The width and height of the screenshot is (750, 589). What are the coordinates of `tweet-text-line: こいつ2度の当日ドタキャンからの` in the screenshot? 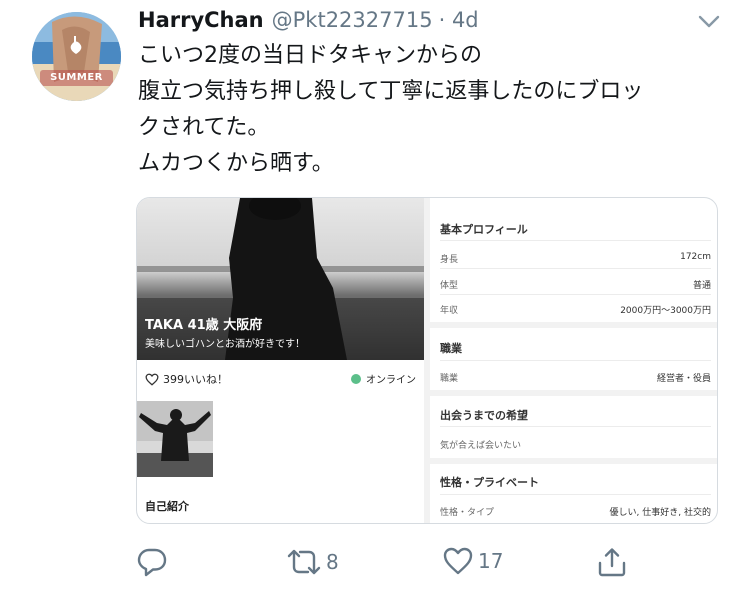 It's located at (310, 55).